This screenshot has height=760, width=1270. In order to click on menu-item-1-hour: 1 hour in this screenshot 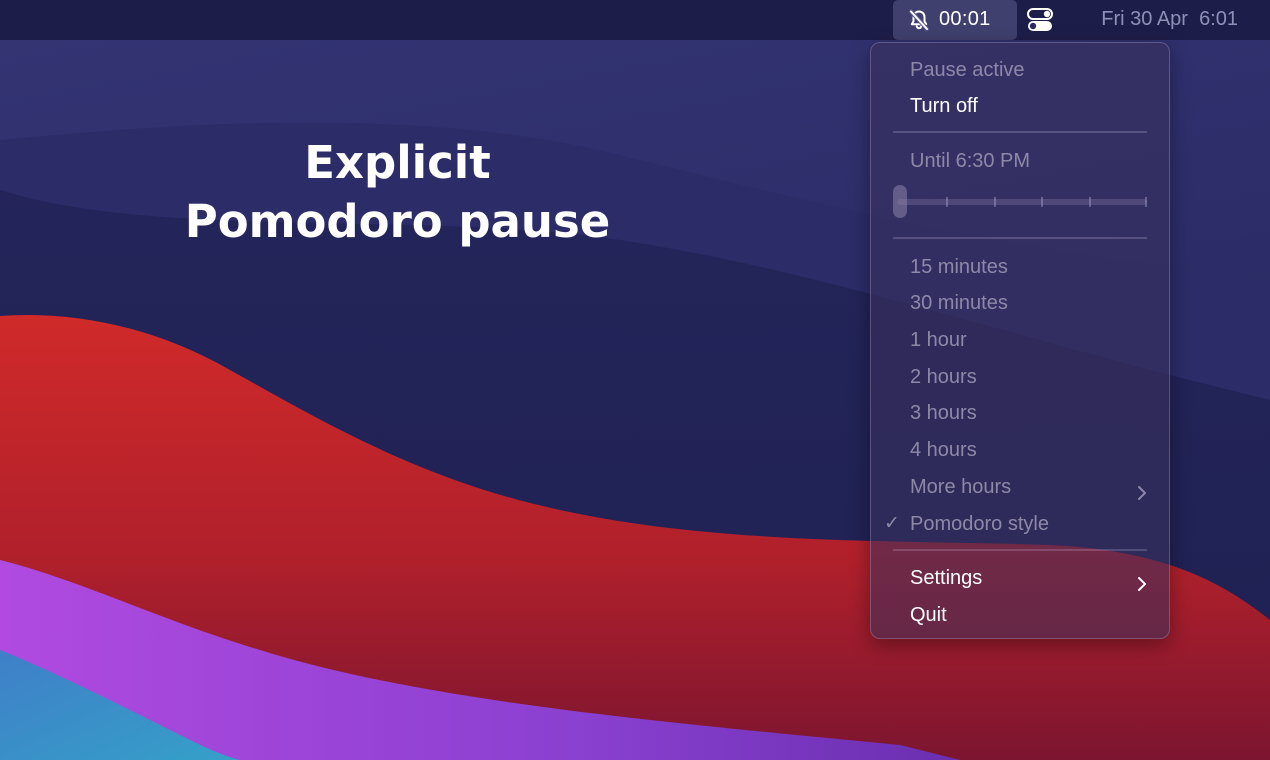, I will do `click(1020, 340)`.